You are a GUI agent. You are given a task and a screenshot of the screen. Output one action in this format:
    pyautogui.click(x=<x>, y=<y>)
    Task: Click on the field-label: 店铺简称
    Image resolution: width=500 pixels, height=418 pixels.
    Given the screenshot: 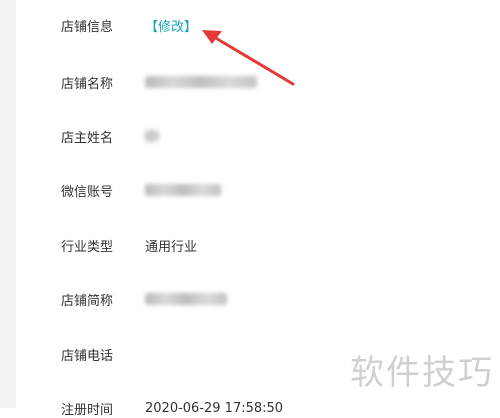 What is the action you would take?
    pyautogui.click(x=87, y=301)
    